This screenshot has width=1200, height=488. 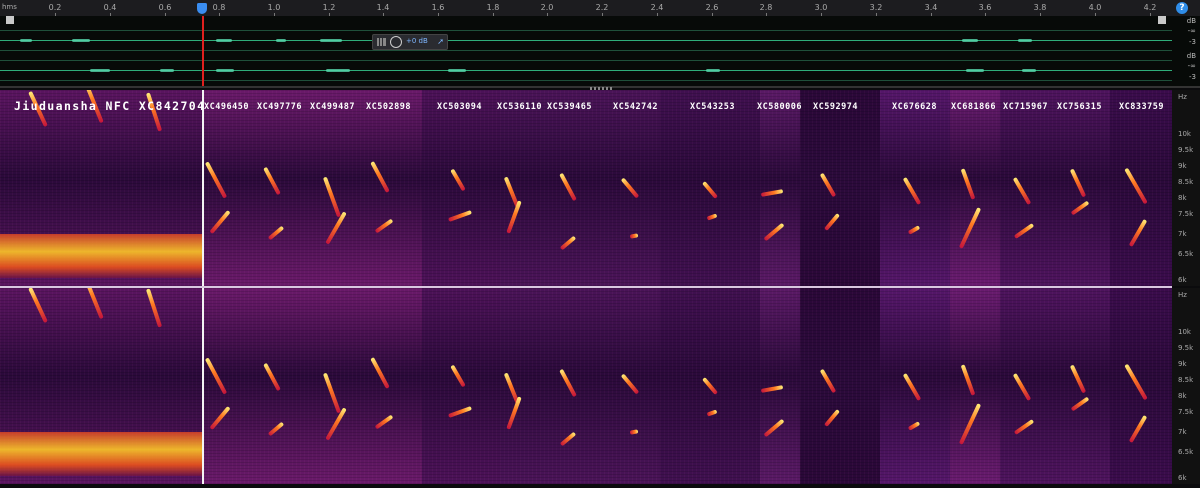 I want to click on recording-label: XC833759, so click(x=1141, y=107).